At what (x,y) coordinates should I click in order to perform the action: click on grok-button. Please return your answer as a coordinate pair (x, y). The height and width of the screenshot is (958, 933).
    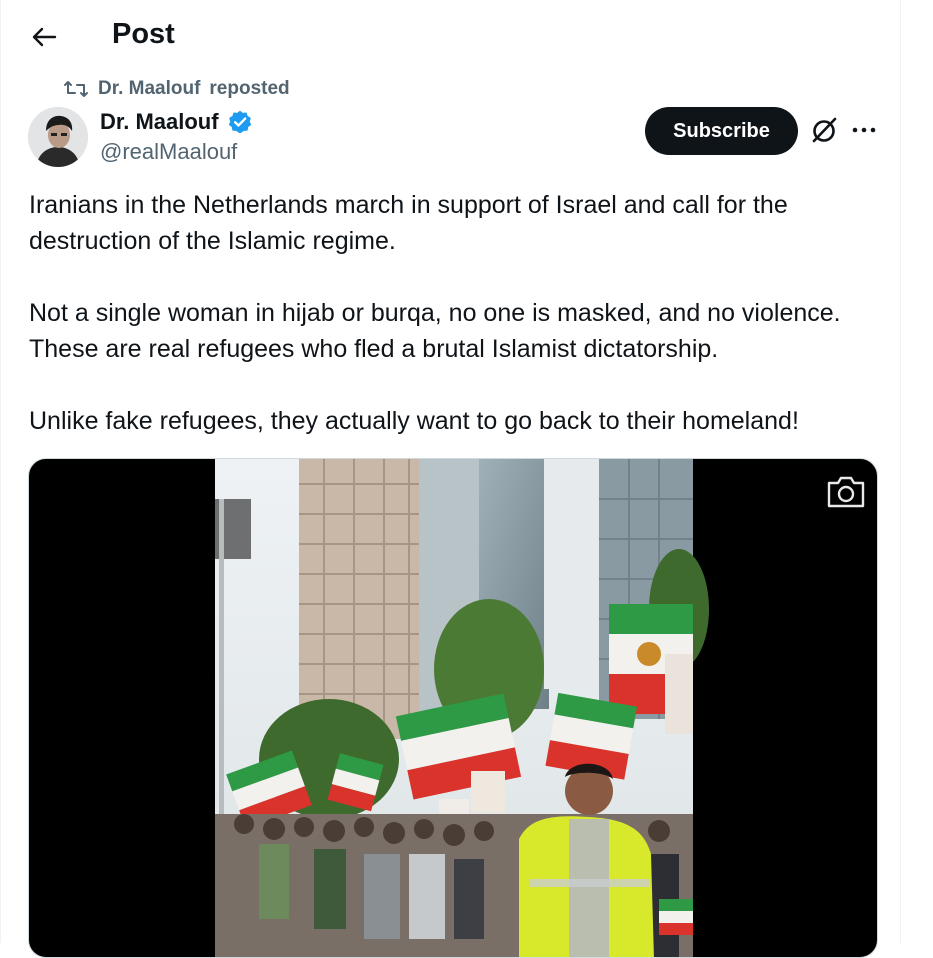
    Looking at the image, I should click on (824, 130).